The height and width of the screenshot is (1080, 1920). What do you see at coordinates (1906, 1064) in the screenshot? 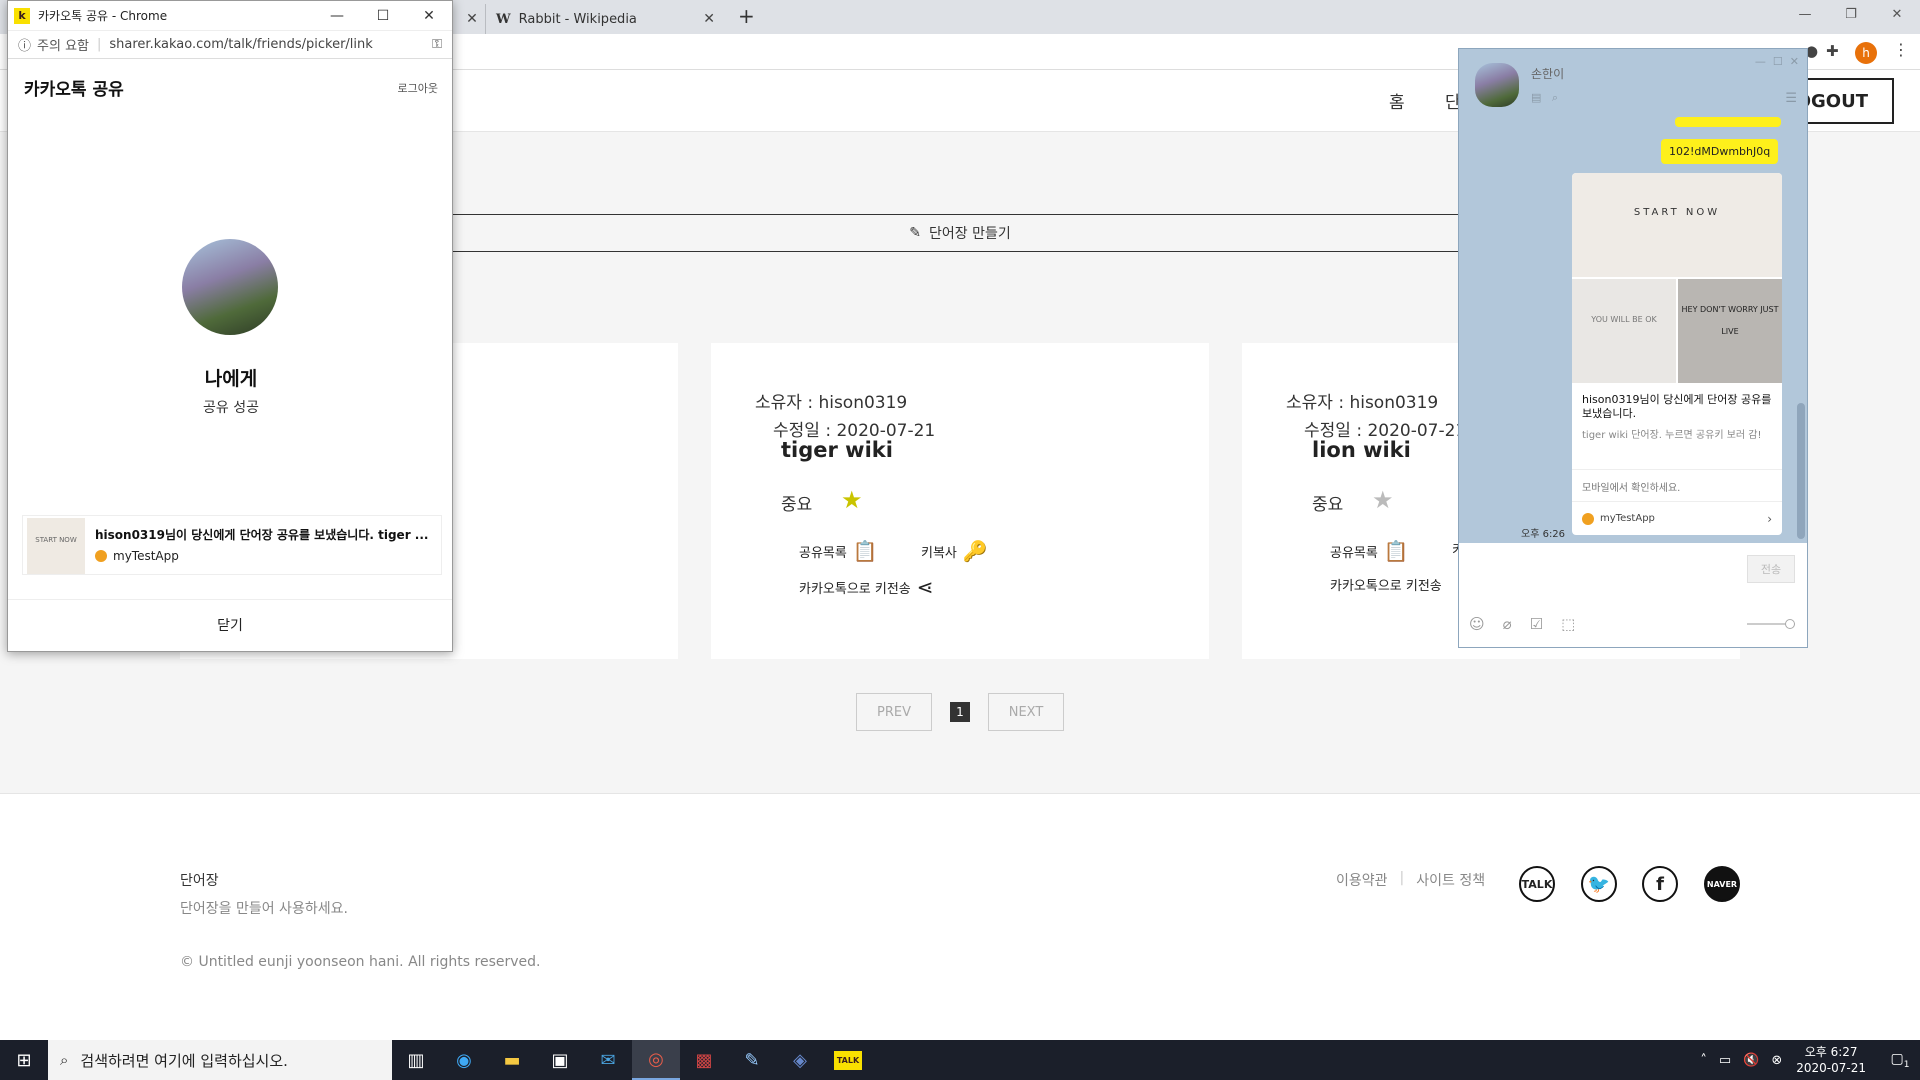
I see `notification-count: 1` at bounding box center [1906, 1064].